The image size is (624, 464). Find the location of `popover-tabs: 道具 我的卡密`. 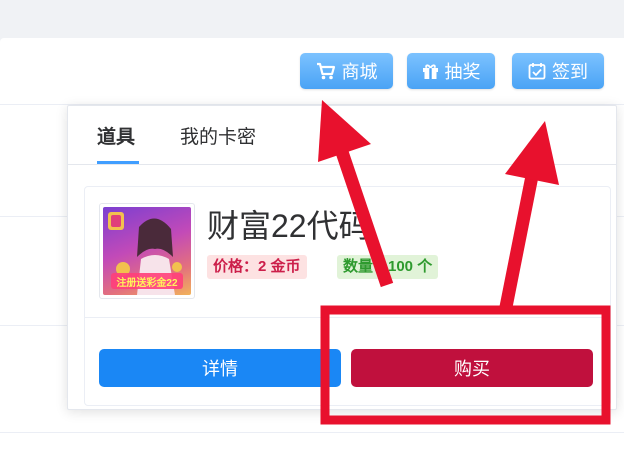

popover-tabs: 道具 我的卡密 is located at coordinates (342, 135).